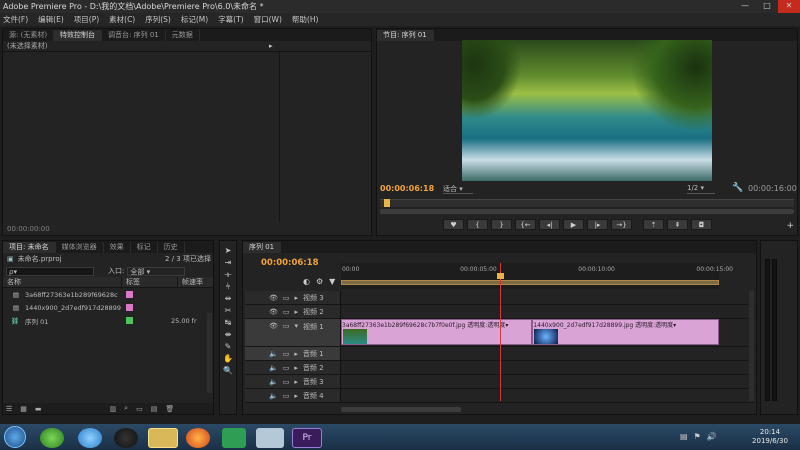 This screenshot has height=450, width=800. What do you see at coordinates (745, 6) in the screenshot?
I see `minimize-button: —` at bounding box center [745, 6].